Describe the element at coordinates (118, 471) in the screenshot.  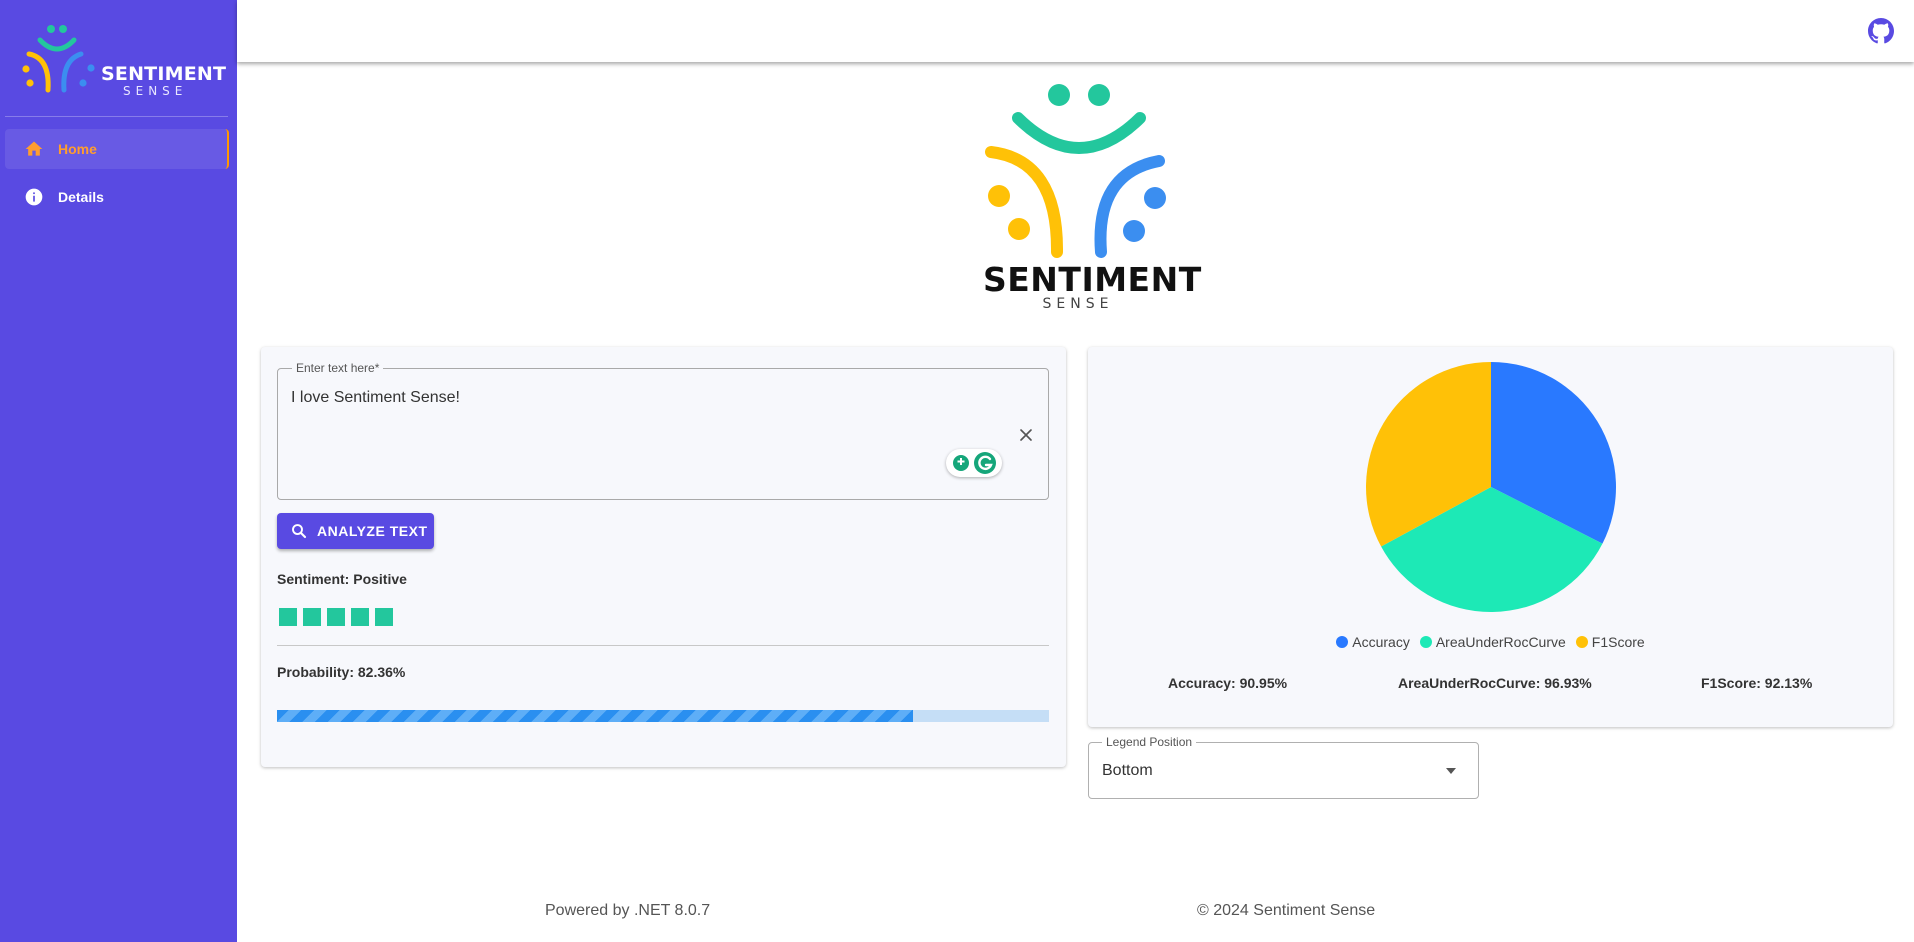
I see `sidebar: SENTIMENT SENSE Home Details` at that location.